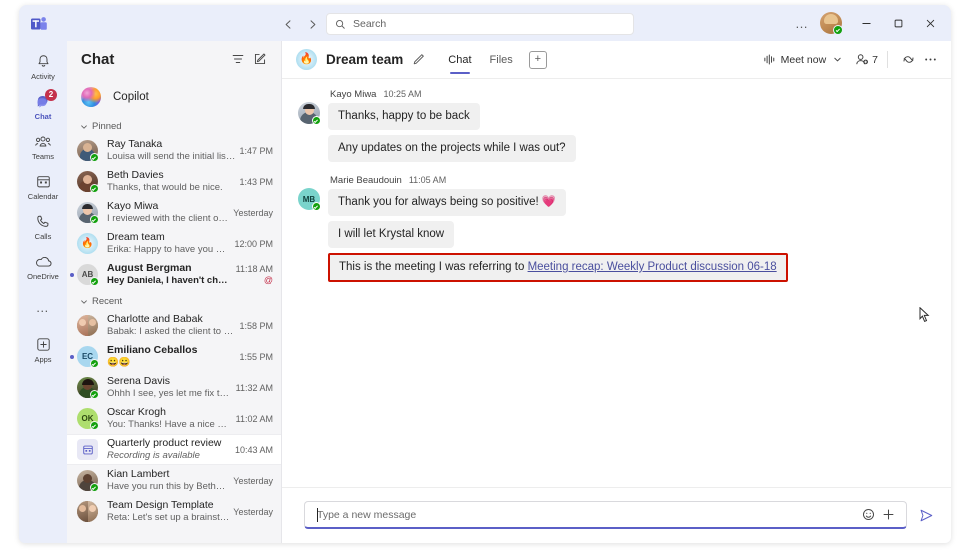 The height and width of the screenshot is (550, 960). I want to click on tab-chat-label: Chat, so click(460, 59).